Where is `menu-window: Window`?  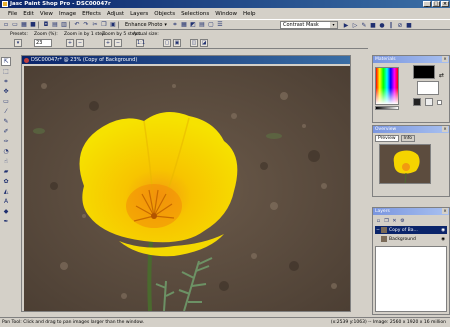
menu-window: Window is located at coordinates (226, 14).